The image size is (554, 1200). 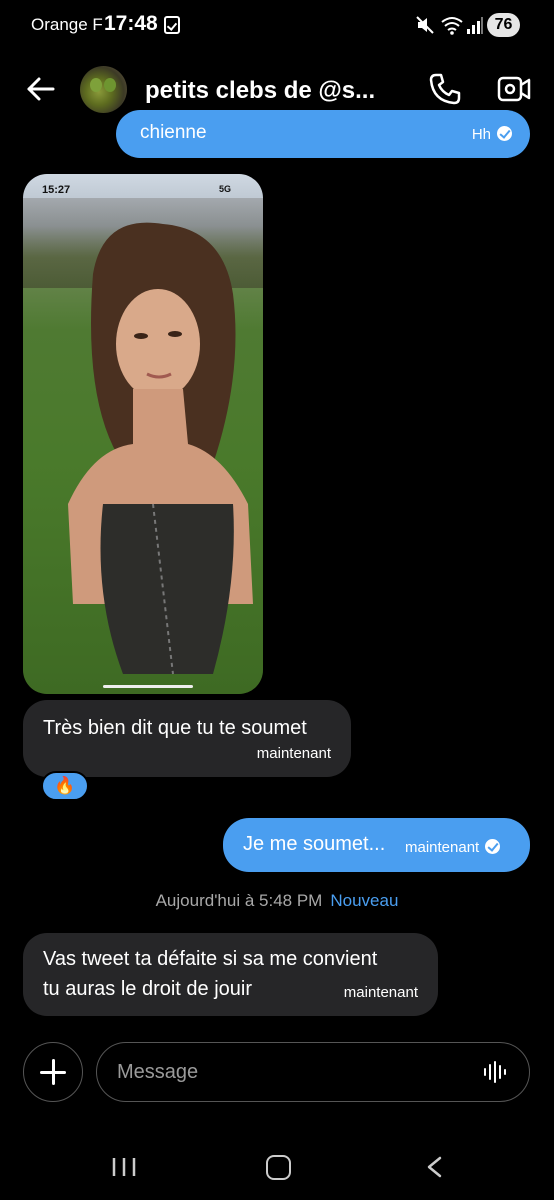 I want to click on mute-icon, so click(x=425, y=25).